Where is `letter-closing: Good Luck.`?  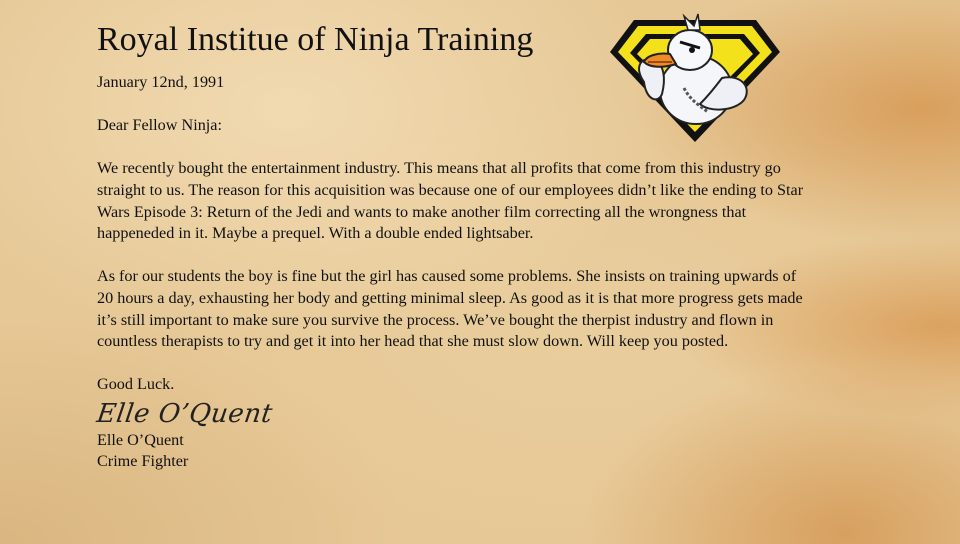
letter-closing: Good Luck. is located at coordinates (136, 384).